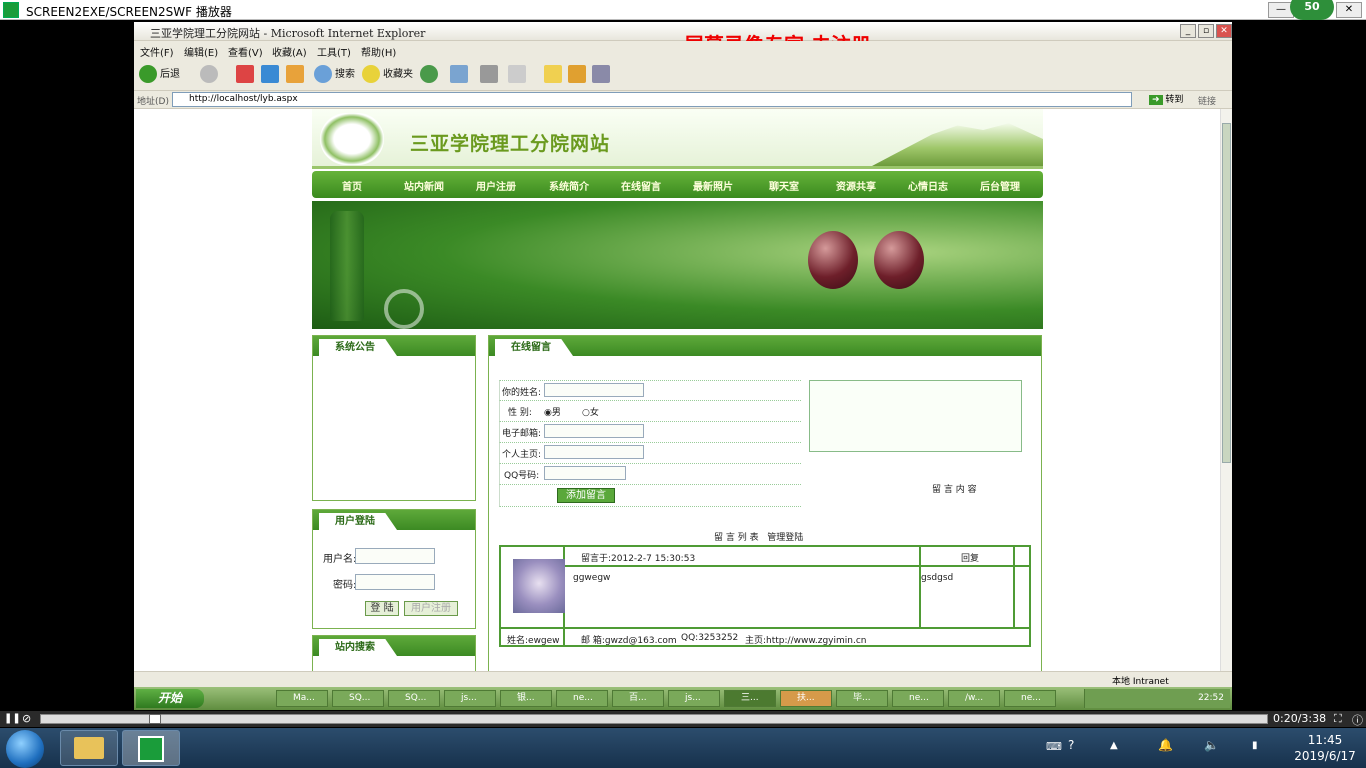  Describe the element at coordinates (89, 748) in the screenshot. I see `explorer-pin` at that location.